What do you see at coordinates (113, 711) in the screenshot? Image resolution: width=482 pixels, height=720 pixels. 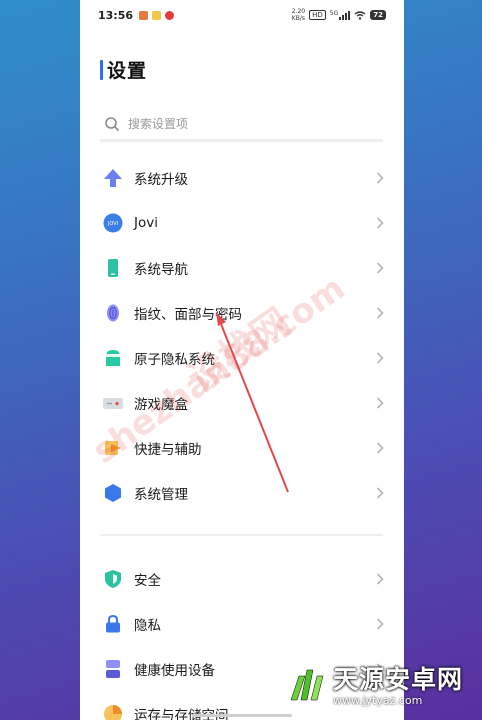 I see `storage-icon` at bounding box center [113, 711].